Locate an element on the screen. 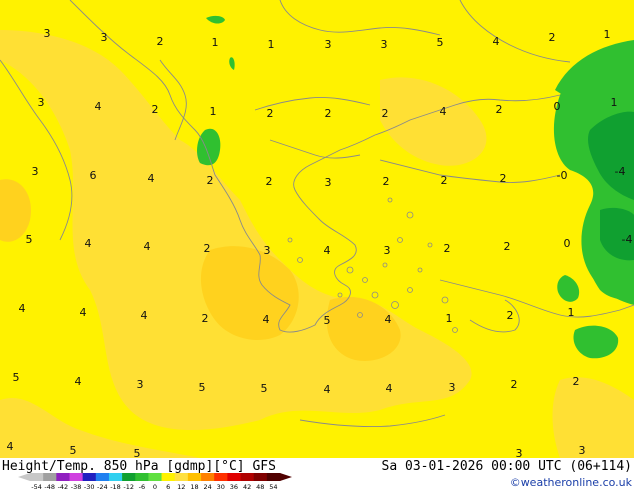 The width and height of the screenshot is (634, 490). legend-tick-label: -48 is located at coordinates (49, 486).